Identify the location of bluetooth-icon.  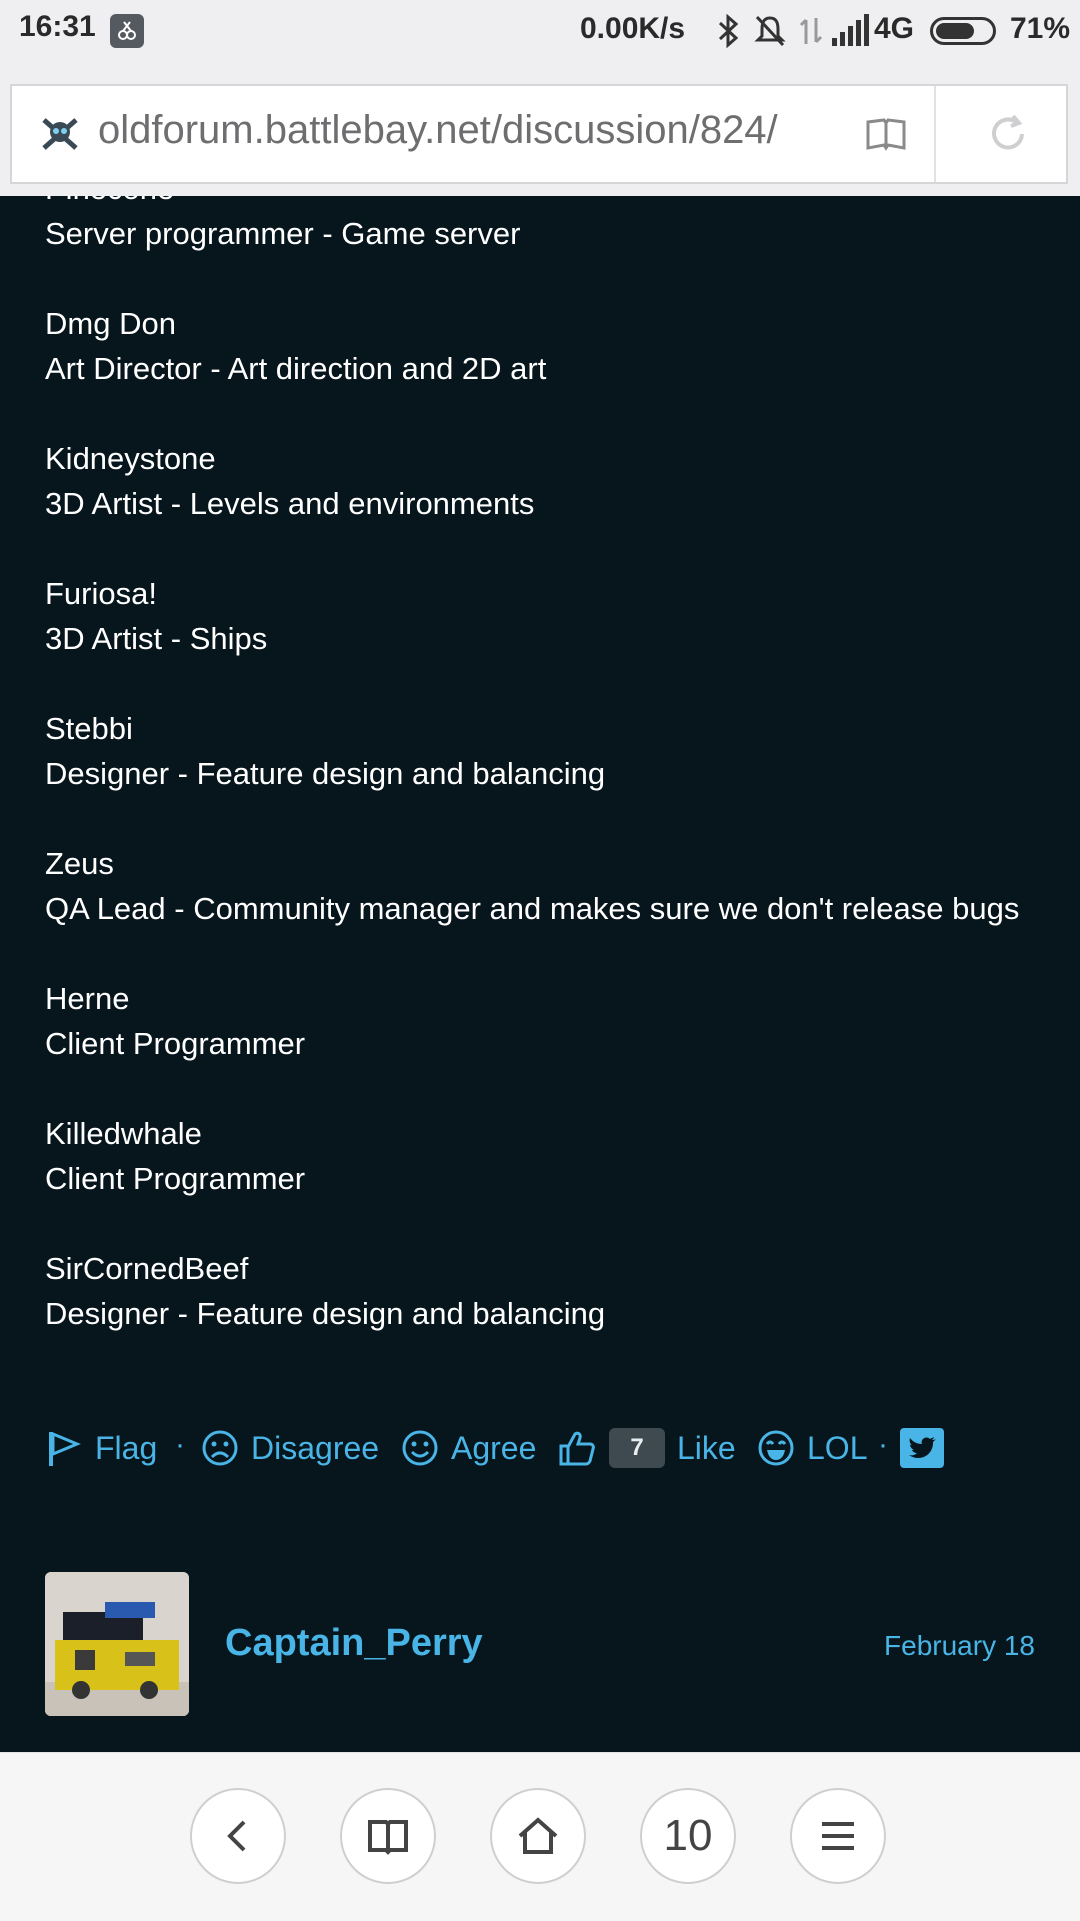
(729, 33).